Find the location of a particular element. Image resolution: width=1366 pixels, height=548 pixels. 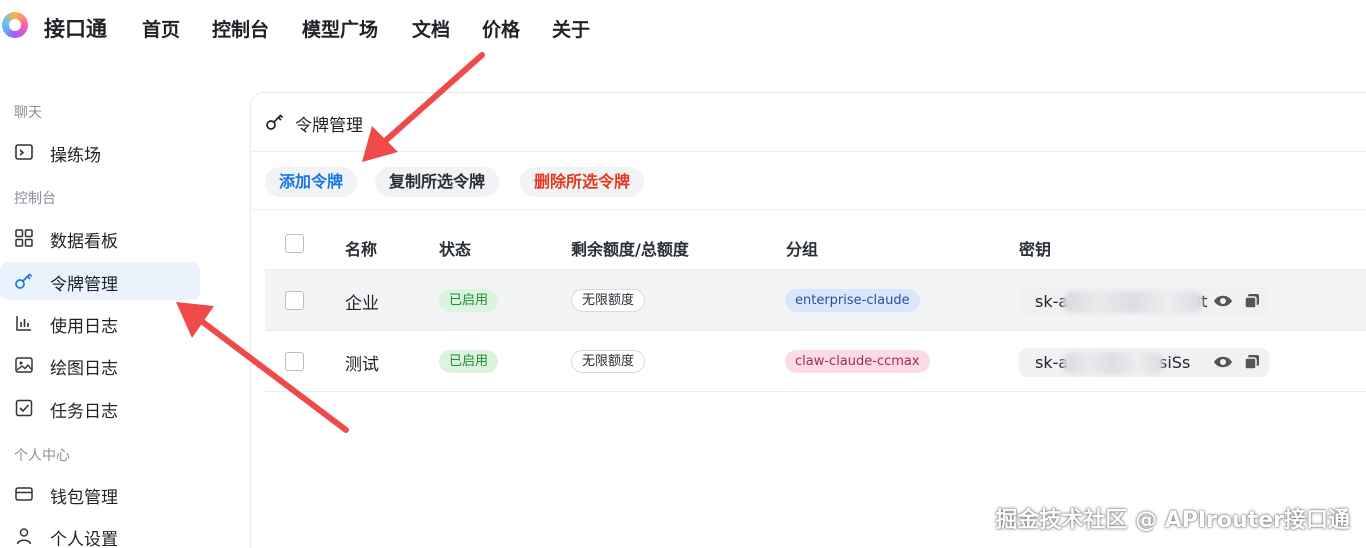

watermark: 掘金技术社区 @ APIrouter接口通 is located at coordinates (1172, 520).